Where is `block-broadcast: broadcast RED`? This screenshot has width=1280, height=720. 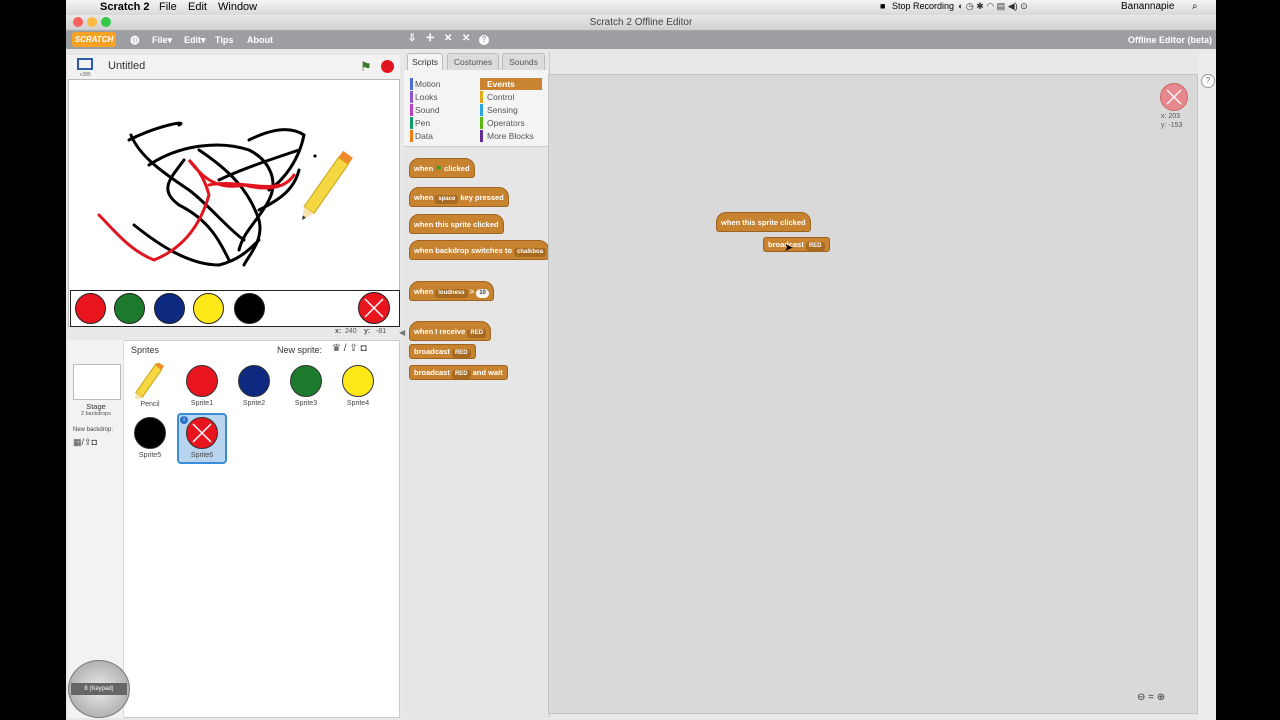
block-broadcast: broadcast RED is located at coordinates (442, 351).